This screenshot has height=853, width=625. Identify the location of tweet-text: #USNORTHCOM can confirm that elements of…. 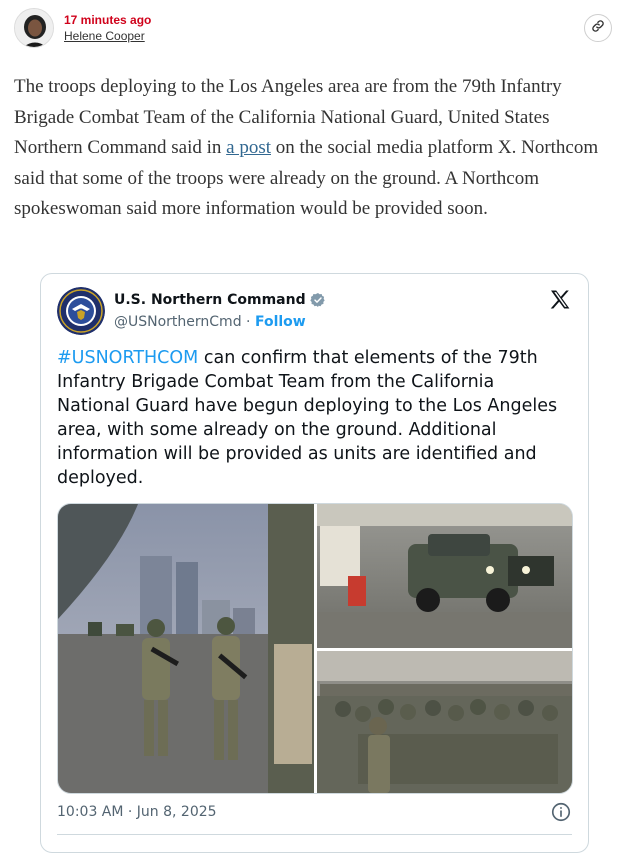
(312, 418).